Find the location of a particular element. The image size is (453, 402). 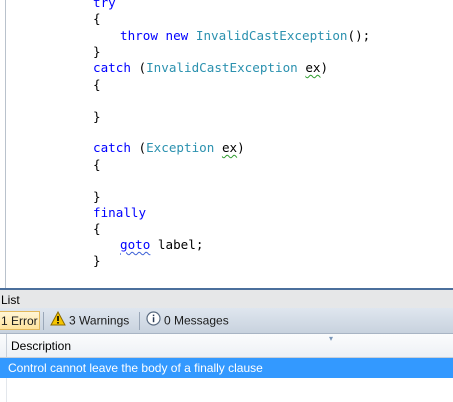

error-squiggle: goto is located at coordinates (135, 244).